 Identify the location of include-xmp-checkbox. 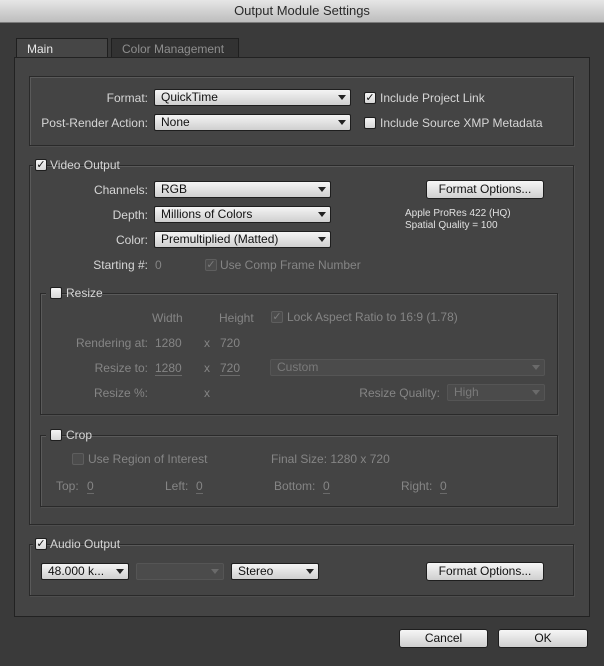
(370, 123).